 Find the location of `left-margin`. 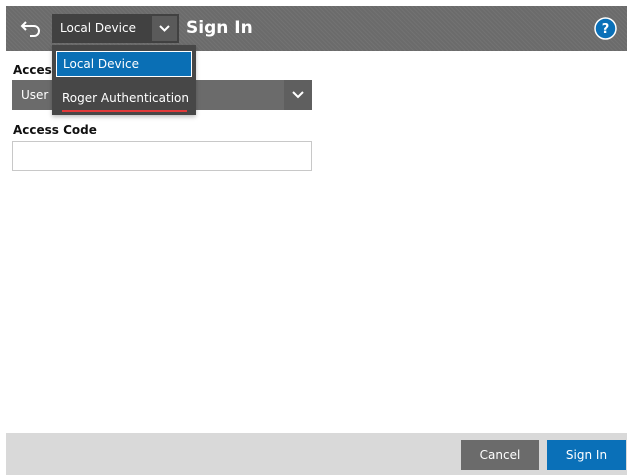

left-margin is located at coordinates (3, 237).